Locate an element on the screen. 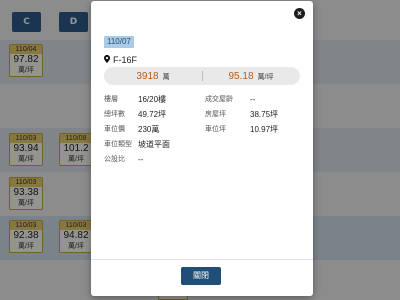 This screenshot has height=300, width=400. detail-label: 總坪數 is located at coordinates (114, 114).